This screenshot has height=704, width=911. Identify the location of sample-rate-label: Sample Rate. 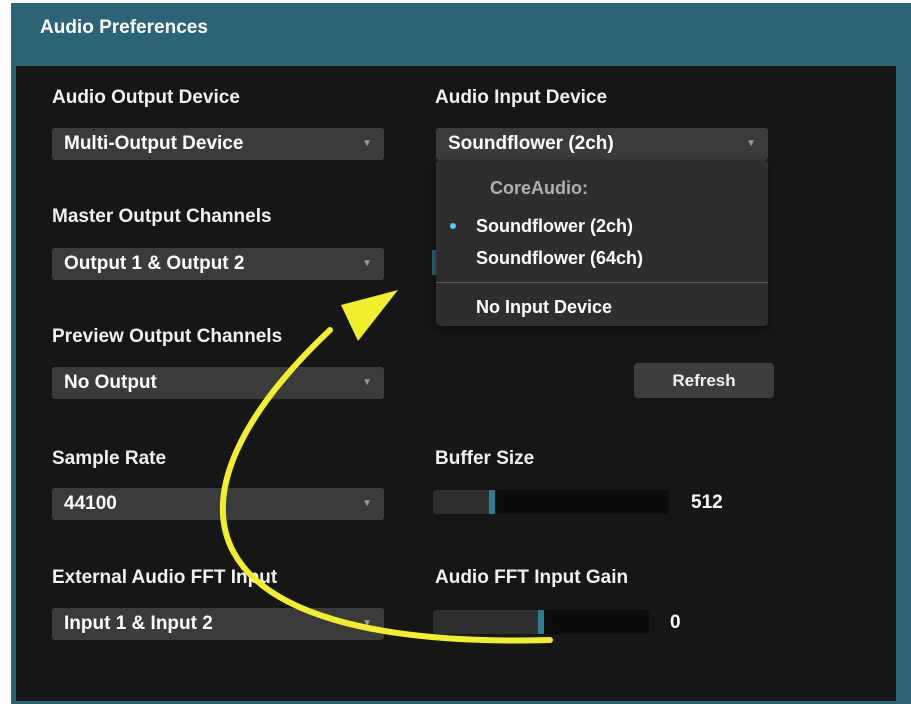
(109, 458).